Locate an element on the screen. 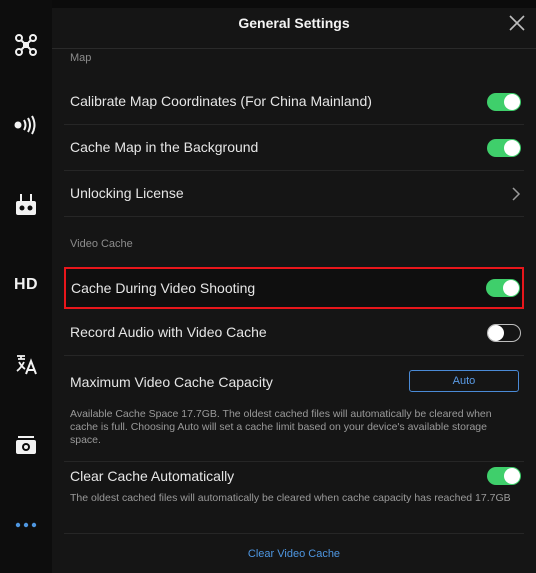 The height and width of the screenshot is (573, 536). clear-cache-auto-label: Clear Cache Automatically is located at coordinates (152, 476).